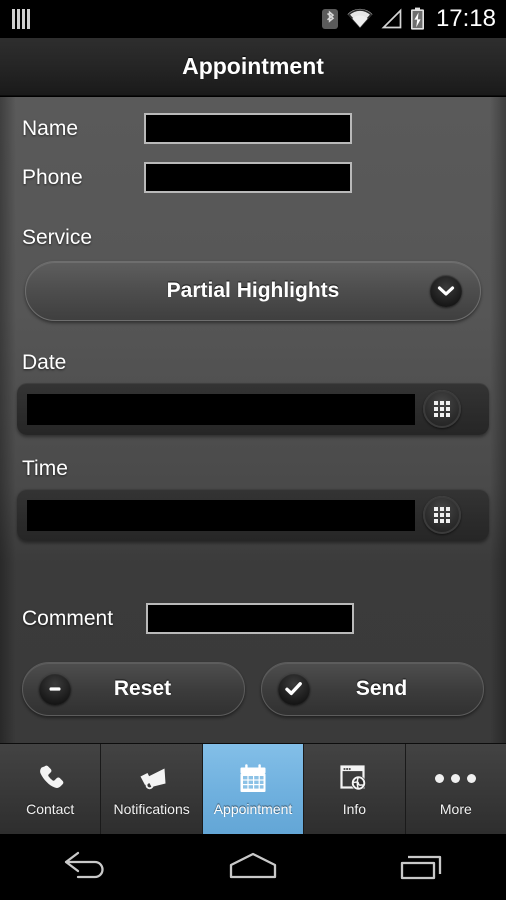  What do you see at coordinates (456, 779) in the screenshot?
I see `ellipsis-icon` at bounding box center [456, 779].